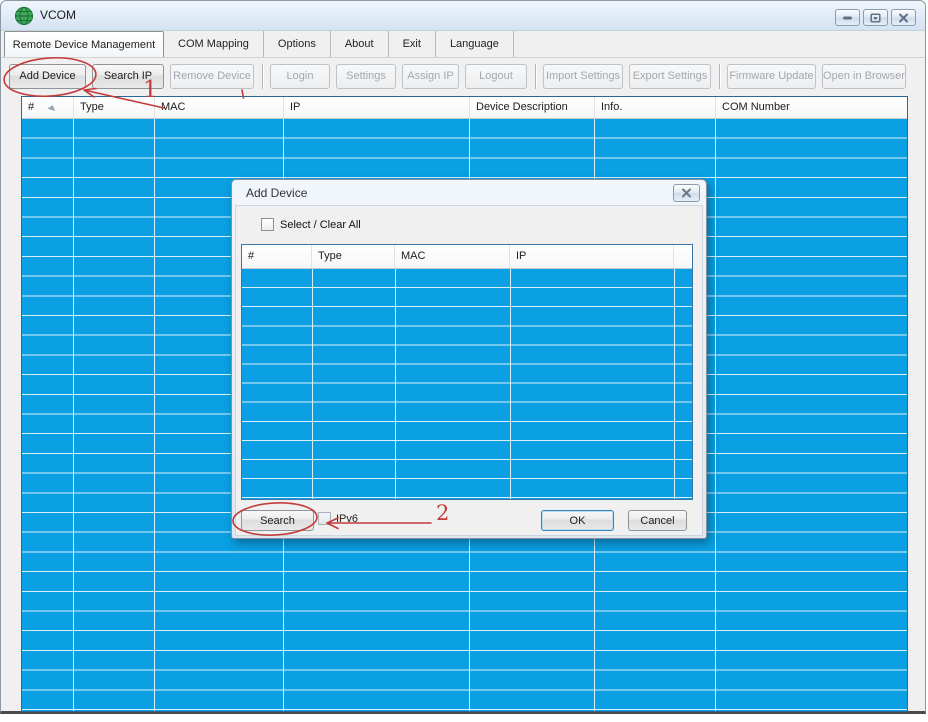  What do you see at coordinates (532, 107) in the screenshot?
I see `column-header-device-description: Device Description` at bounding box center [532, 107].